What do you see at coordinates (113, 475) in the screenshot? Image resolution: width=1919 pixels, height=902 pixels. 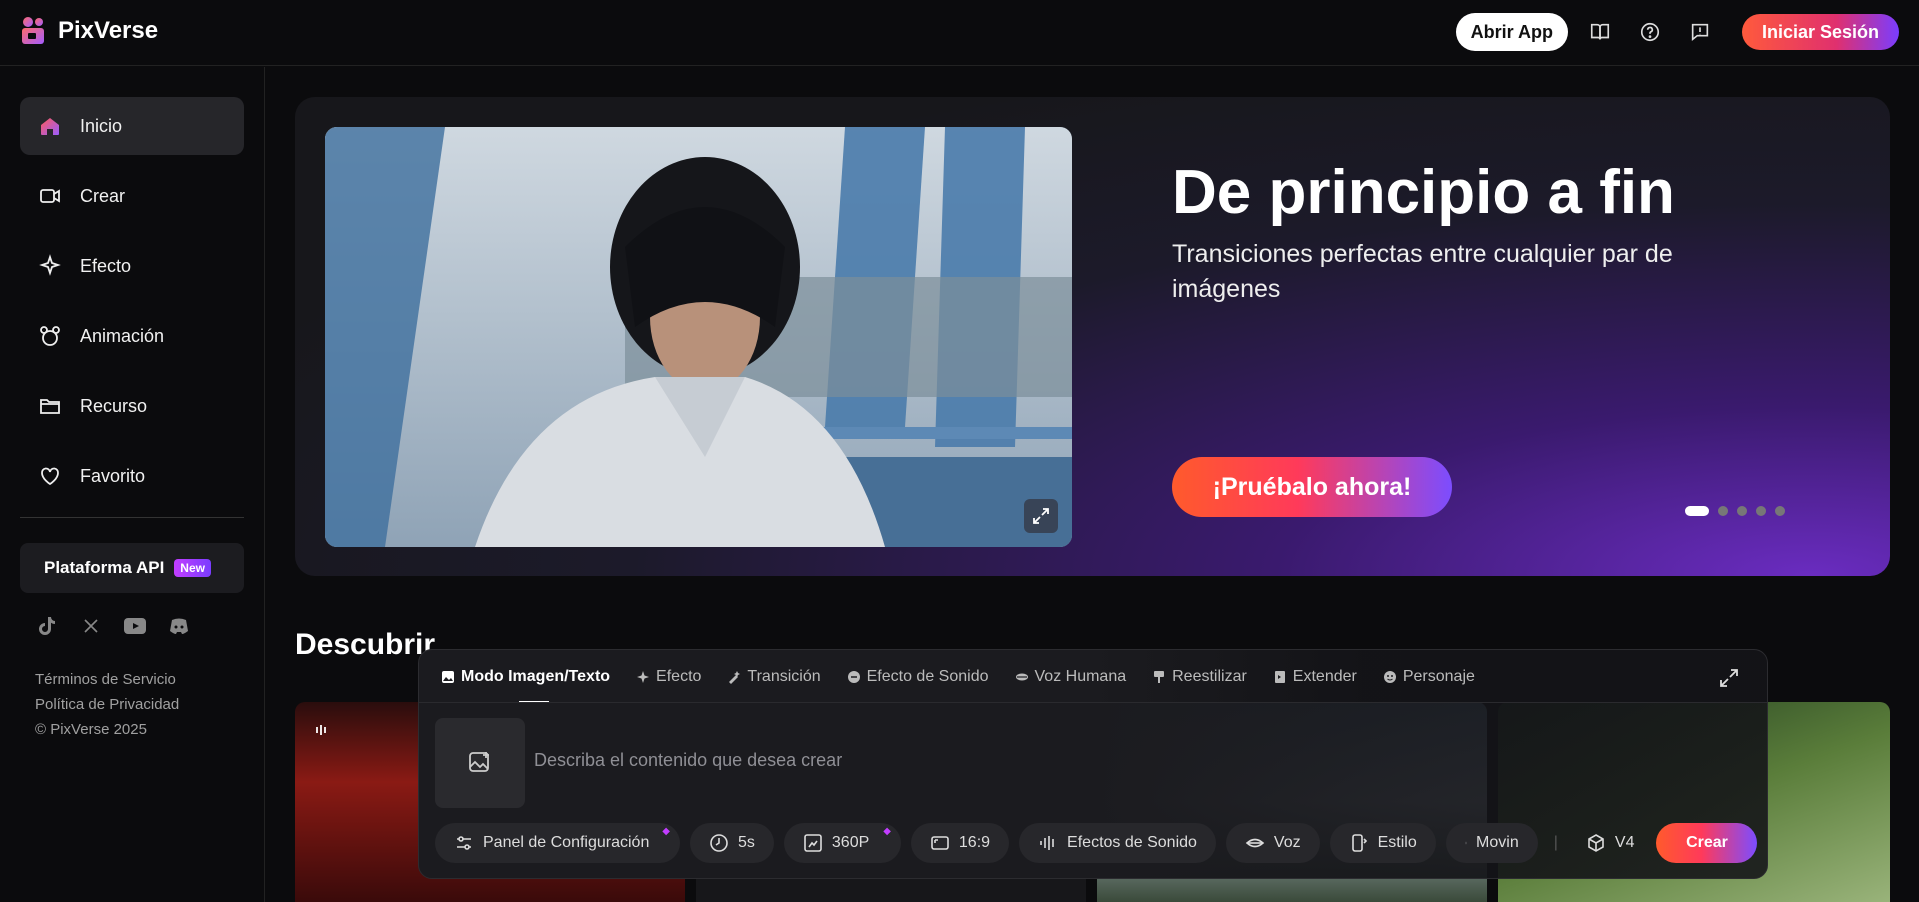 I see `sidebar-item-label: Favorito` at bounding box center [113, 475].